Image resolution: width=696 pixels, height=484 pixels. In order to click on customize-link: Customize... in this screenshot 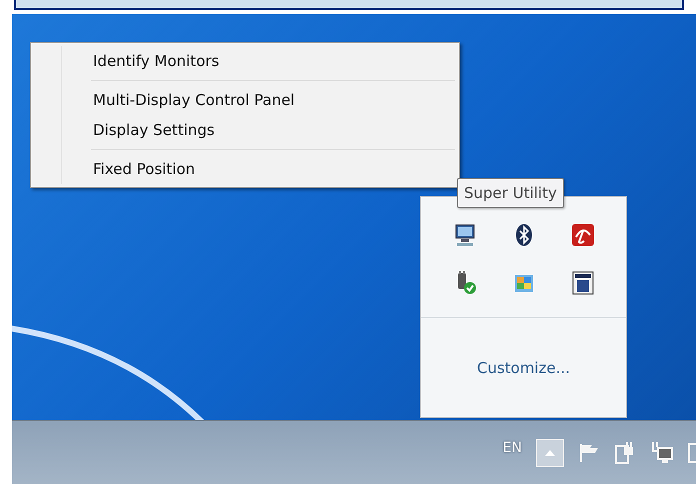, I will do `click(523, 368)`.